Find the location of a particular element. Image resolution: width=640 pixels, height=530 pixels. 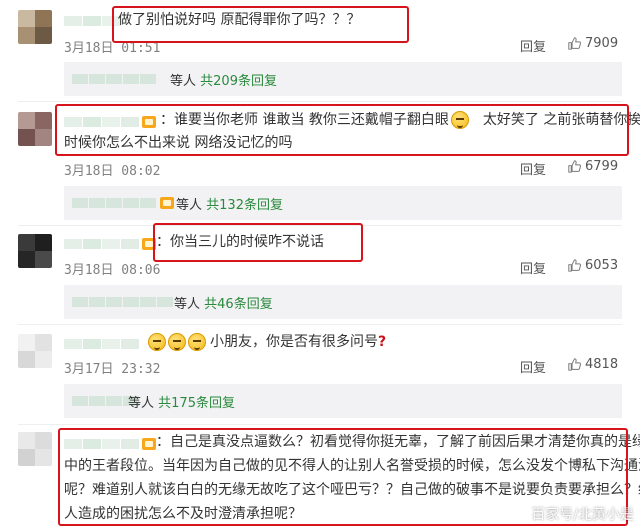

like-button: 4818 is located at coordinates (593, 364).